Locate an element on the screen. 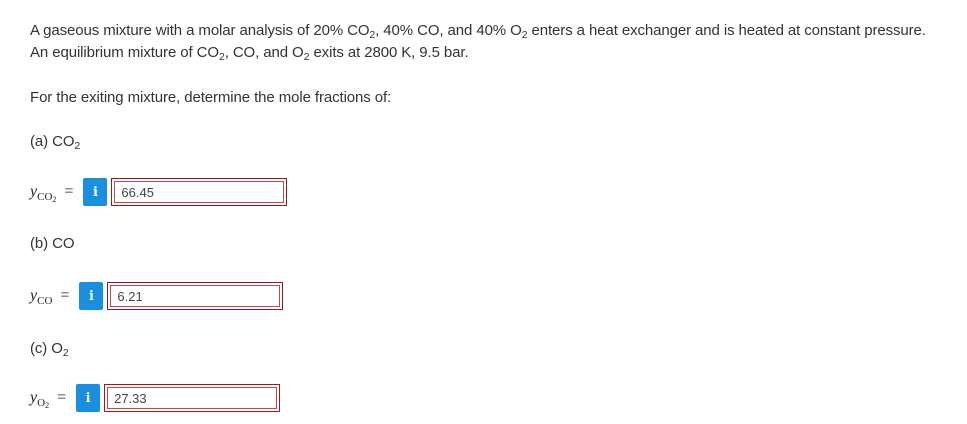  y-o2-variable: yO2 is located at coordinates (40, 399).